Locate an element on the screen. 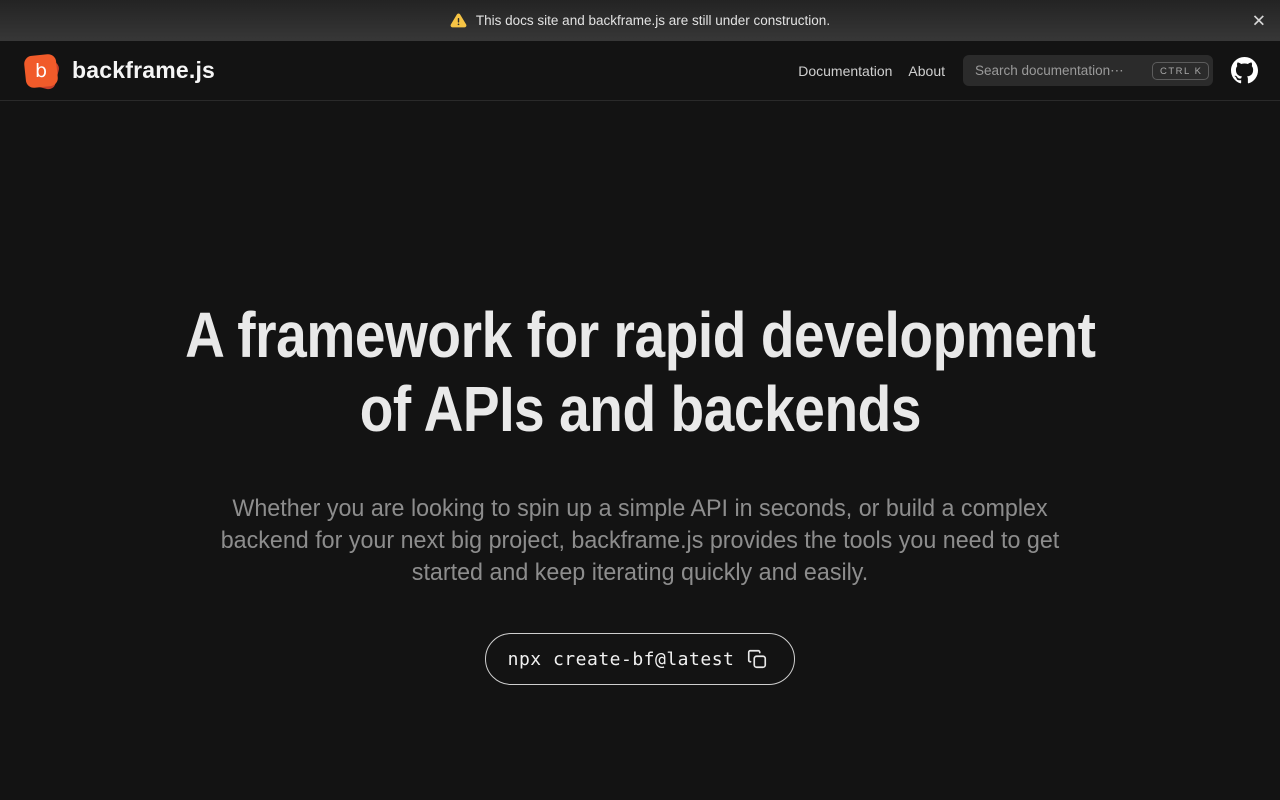  copy-icon is located at coordinates (757, 659).